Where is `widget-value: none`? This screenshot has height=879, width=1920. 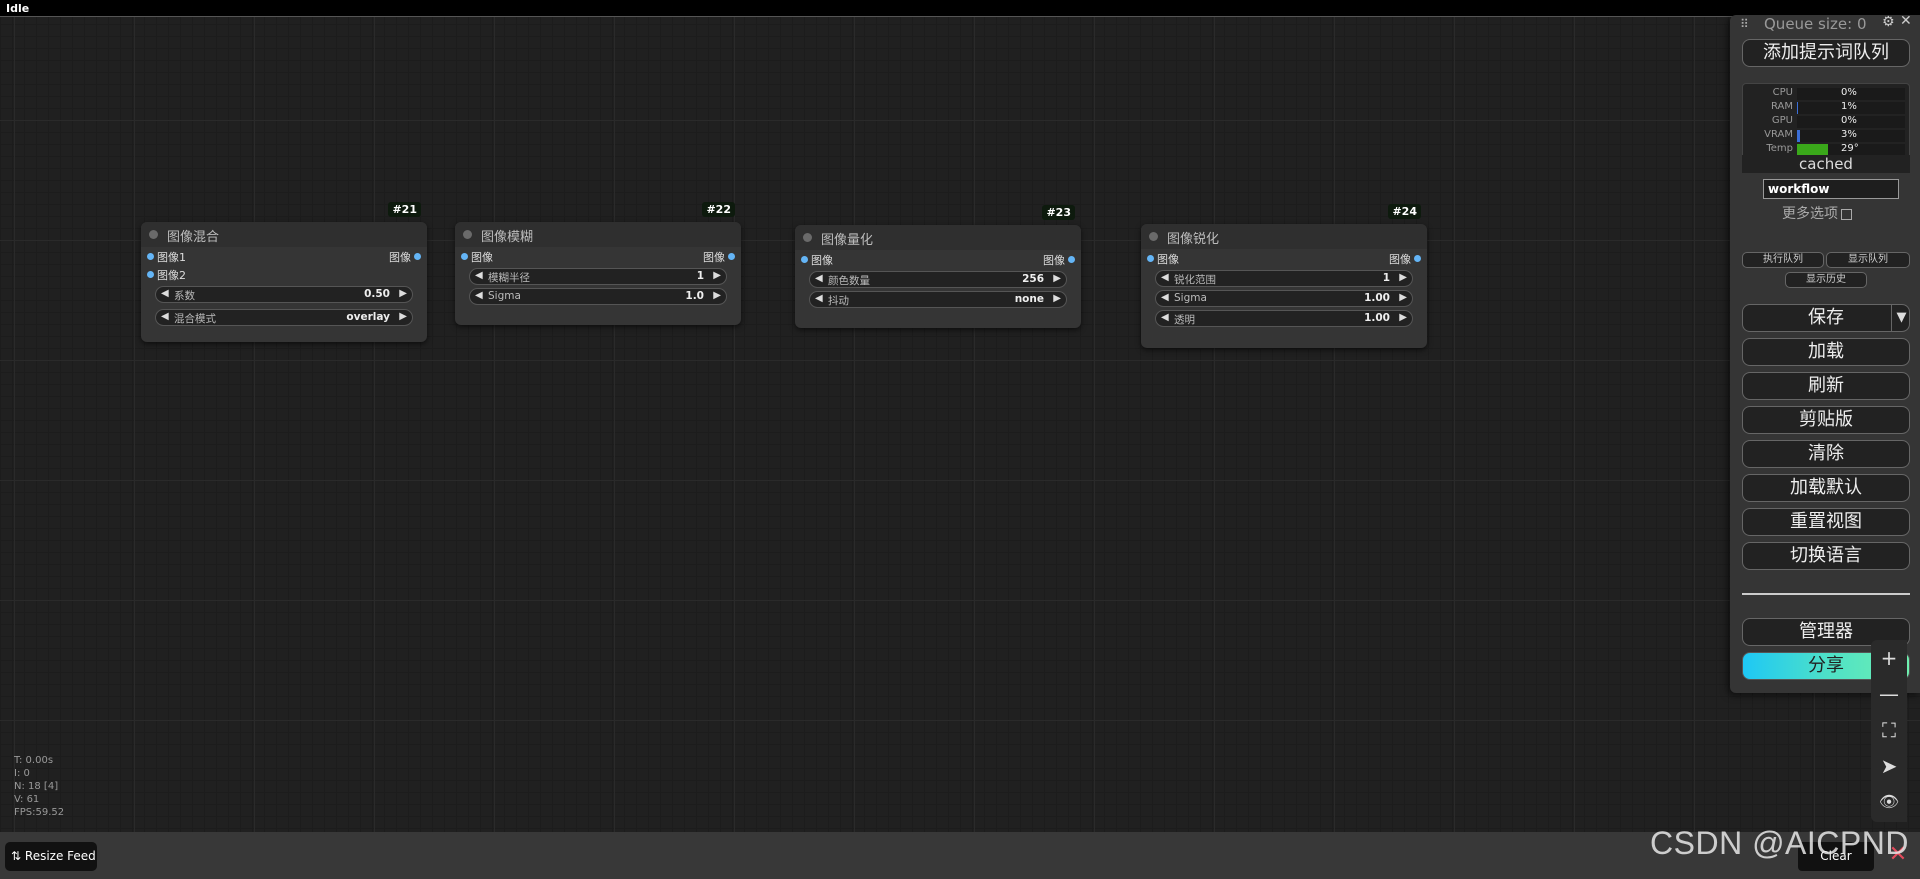
widget-value: none is located at coordinates (1029, 299).